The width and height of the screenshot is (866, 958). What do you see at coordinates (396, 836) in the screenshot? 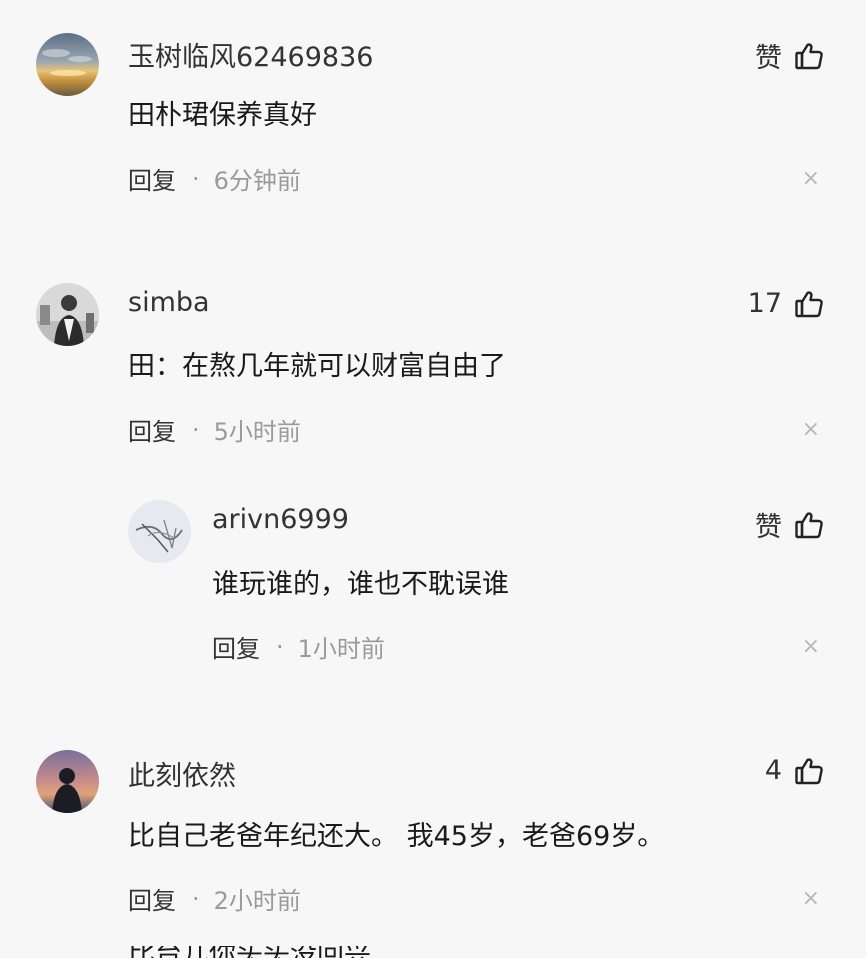
I see `comment-text: 比自己老爸年纪还大。 我45岁，老爸69岁。` at bounding box center [396, 836].